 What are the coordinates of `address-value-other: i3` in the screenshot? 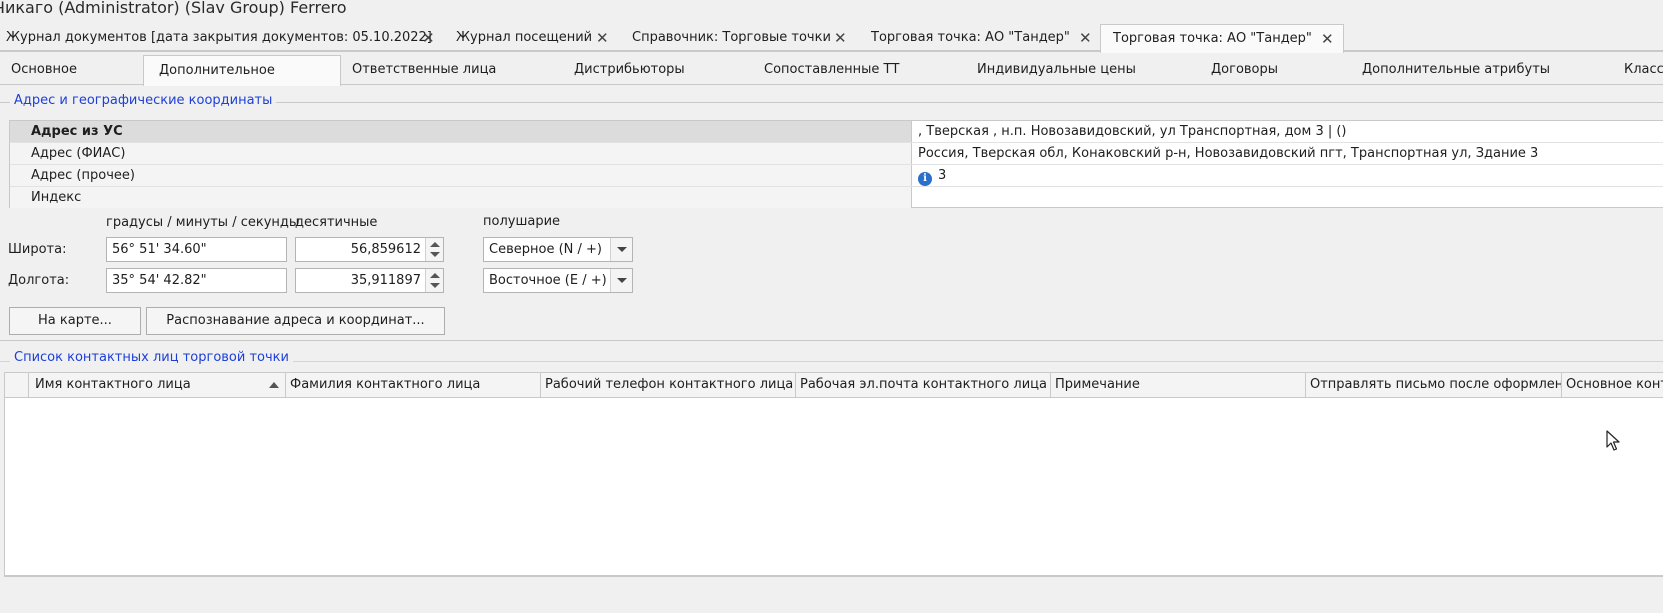 It's located at (1288, 175).